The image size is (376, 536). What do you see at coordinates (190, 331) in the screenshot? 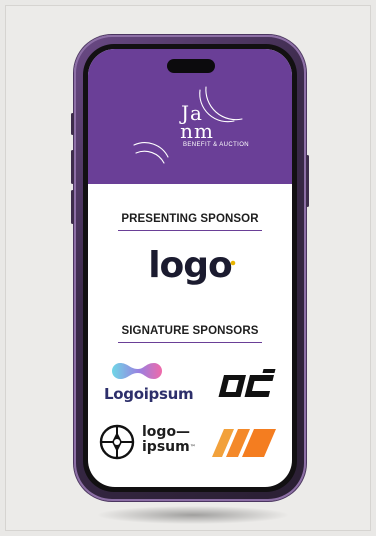
I see `signature-sponsors-heading: SIGNATURE SPONSORS` at bounding box center [190, 331].